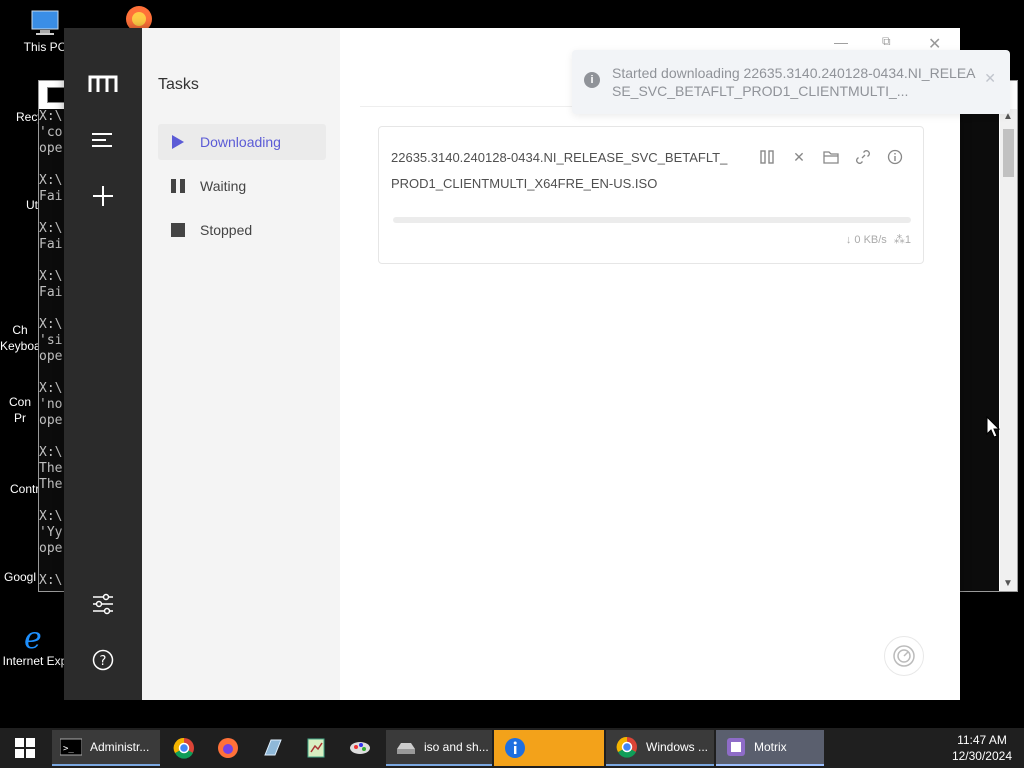 Image resolution: width=1024 pixels, height=768 pixels. I want to click on minimize-icon: —, so click(841, 42).